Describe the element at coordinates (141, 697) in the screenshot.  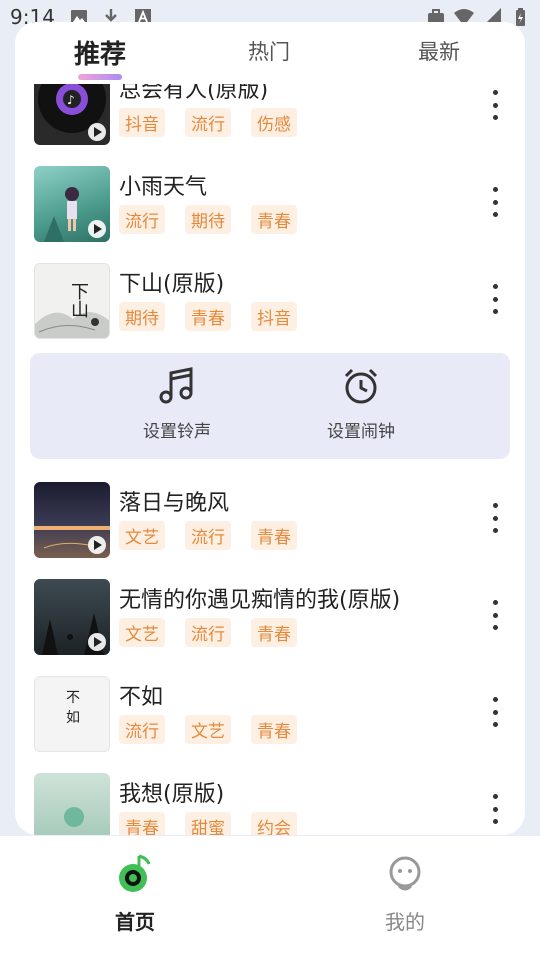
I see `song-title: 不如` at that location.